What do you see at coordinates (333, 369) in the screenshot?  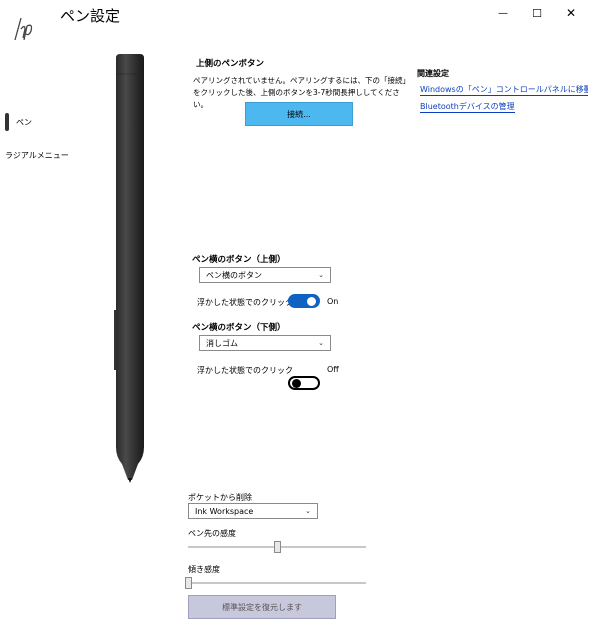 I see `side-lower-toggle-state: Off` at bounding box center [333, 369].